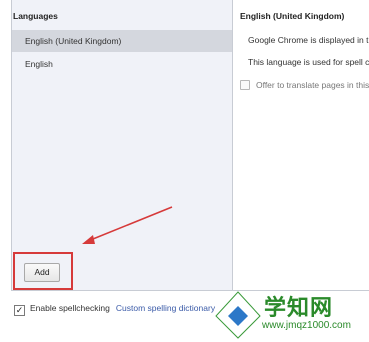 This screenshot has width=369, height=342. What do you see at coordinates (299, 307) in the screenshot?
I see `watermark-title: 学知网` at bounding box center [299, 307].